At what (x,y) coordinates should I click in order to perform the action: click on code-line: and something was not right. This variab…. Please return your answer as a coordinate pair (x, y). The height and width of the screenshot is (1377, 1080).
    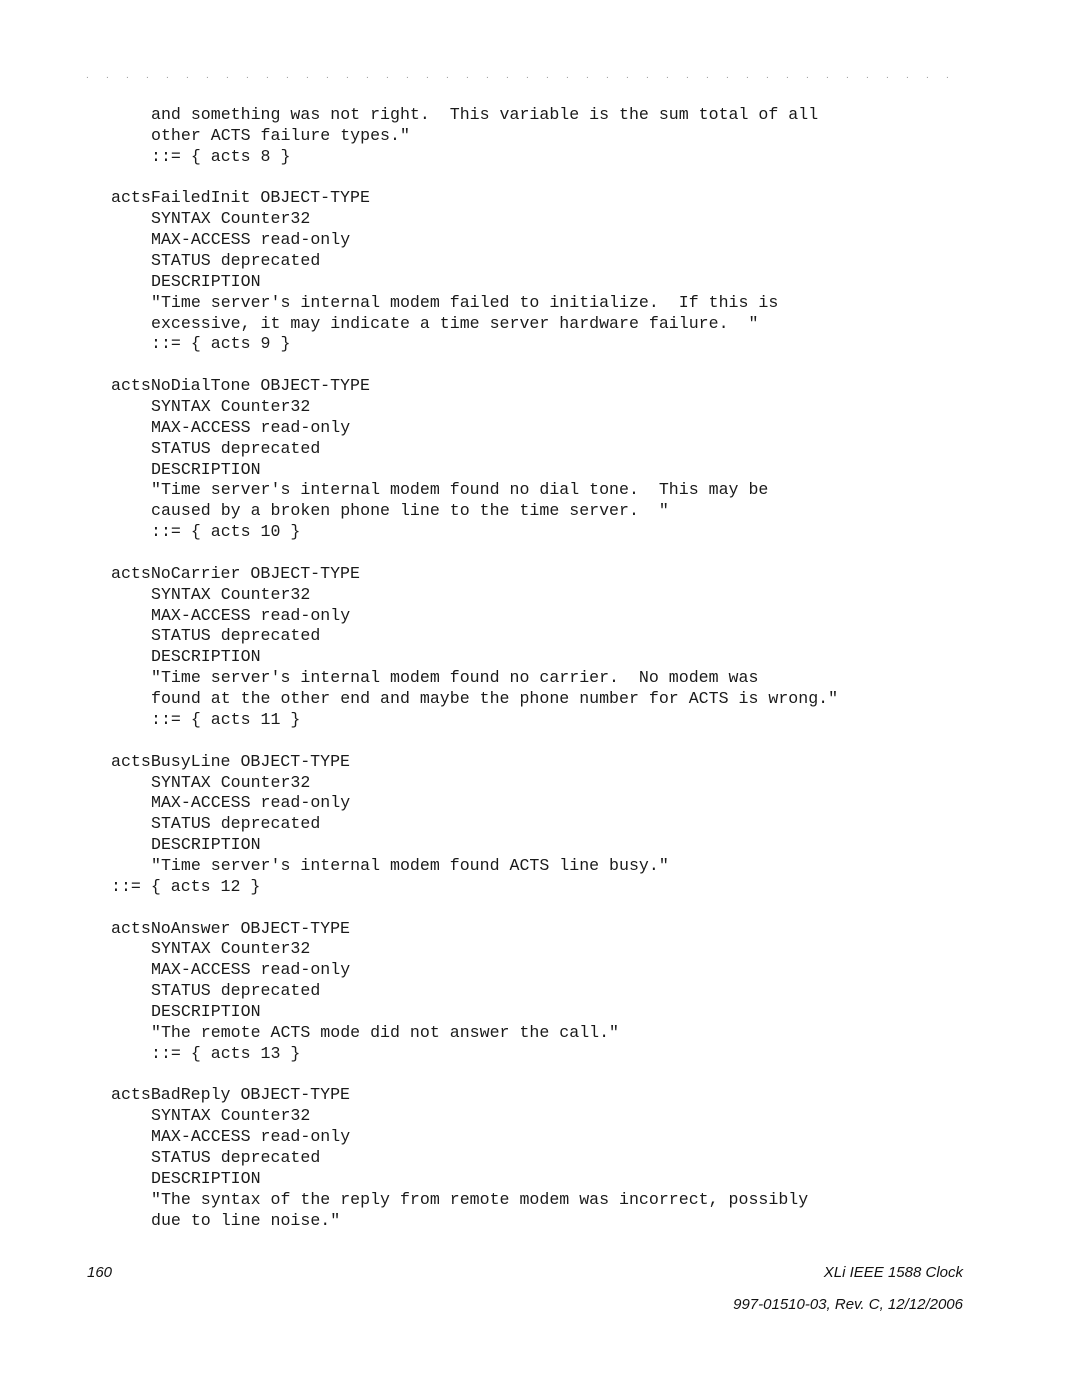
    Looking at the image, I should click on (485, 114).